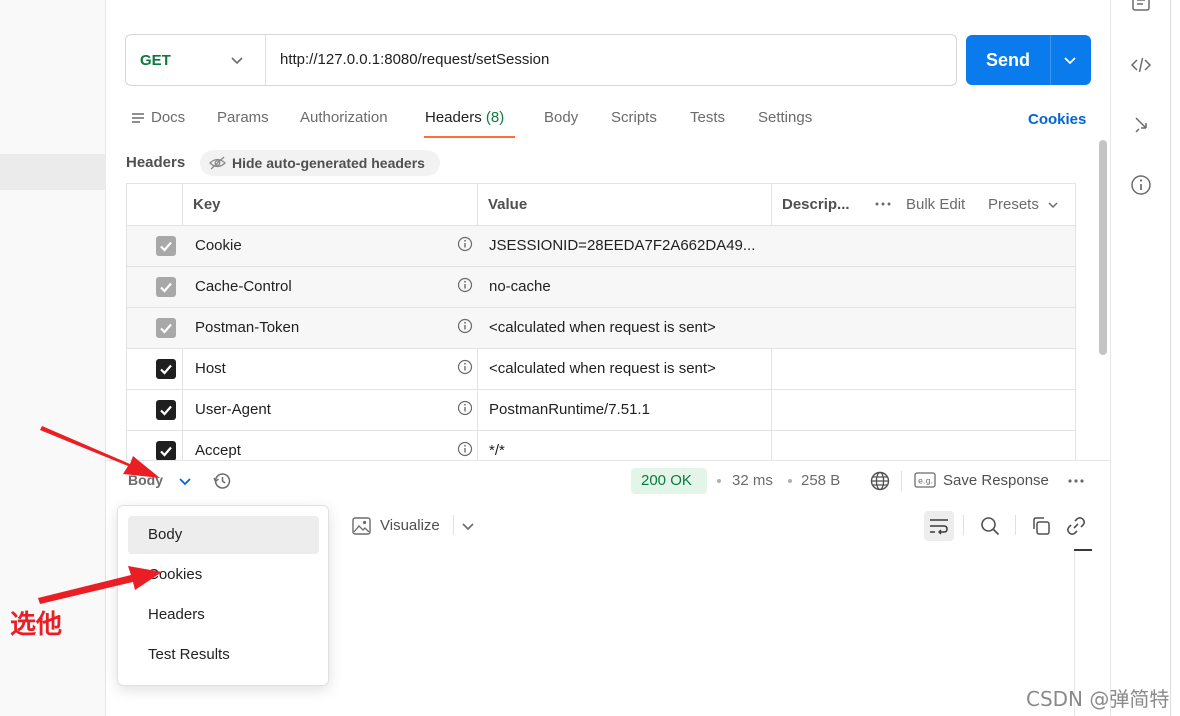  What do you see at coordinates (243, 286) in the screenshot?
I see `header-key: Cache-Control` at bounding box center [243, 286].